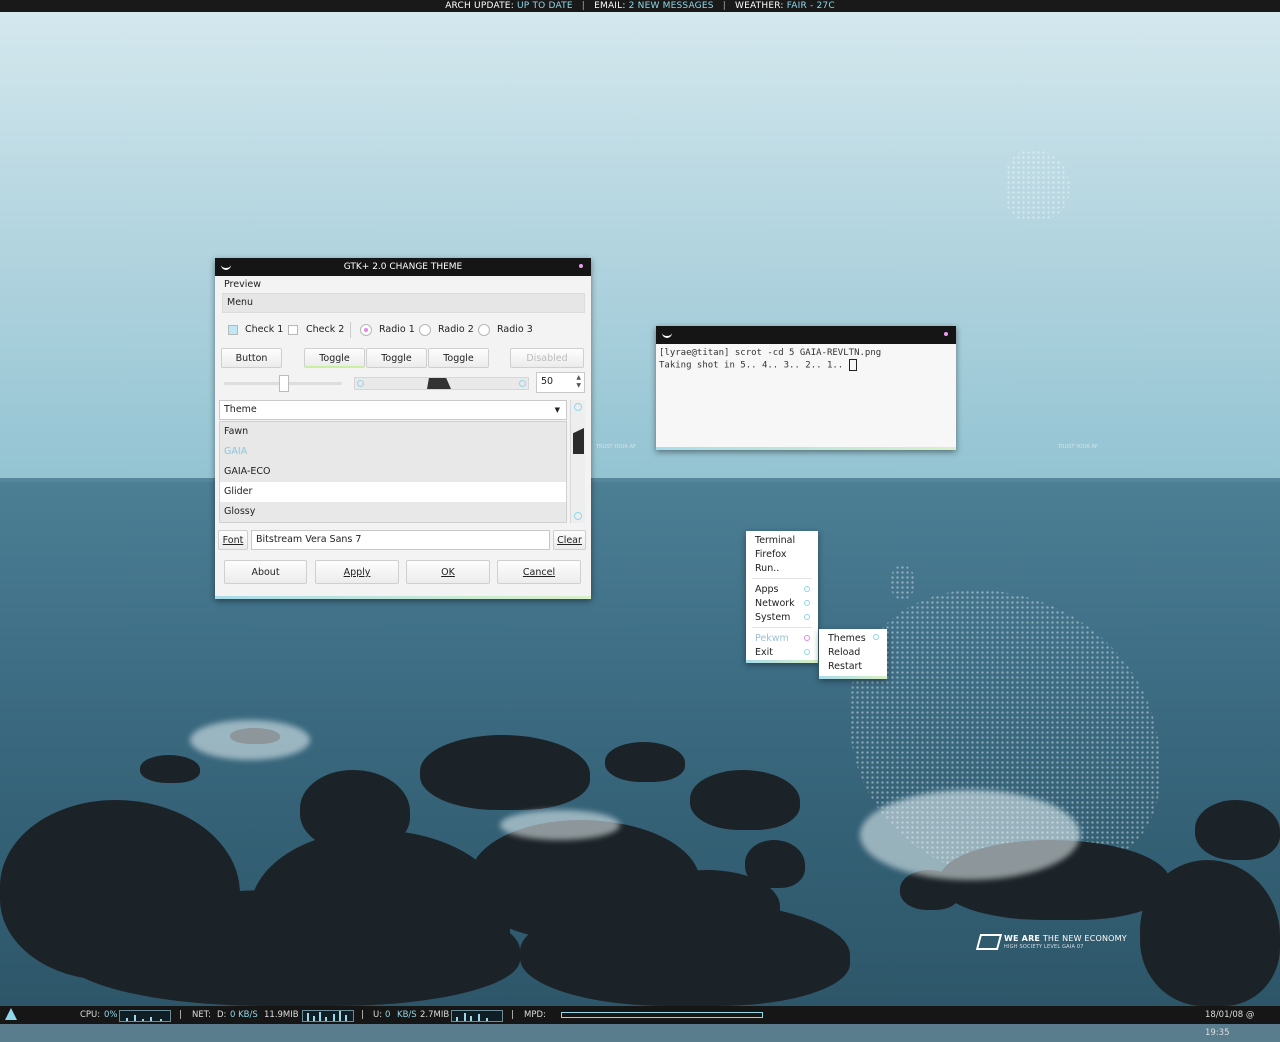 The image size is (1280, 1042). What do you see at coordinates (403, 303) in the screenshot?
I see `preview-menubar: Menu` at bounding box center [403, 303].